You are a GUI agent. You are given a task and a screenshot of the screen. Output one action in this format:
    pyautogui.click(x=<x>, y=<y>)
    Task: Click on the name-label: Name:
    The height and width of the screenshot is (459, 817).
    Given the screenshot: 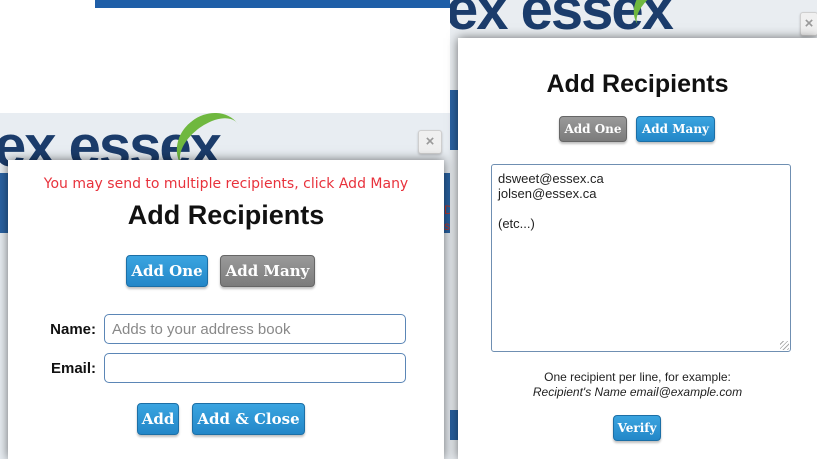 What is the action you would take?
    pyautogui.click(x=73, y=329)
    